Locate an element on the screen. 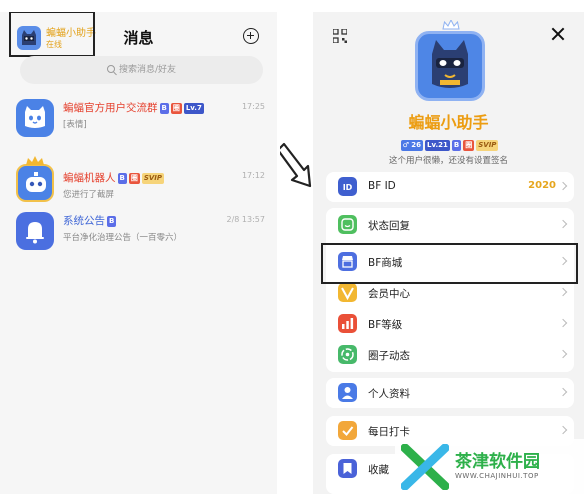 Image resolution: width=584 pixels, height=494 pixels. chat-item-robot: 蝙蝠机器人 B 圈 SVIP 您进行了截屏 17:12 is located at coordinates (138, 187).